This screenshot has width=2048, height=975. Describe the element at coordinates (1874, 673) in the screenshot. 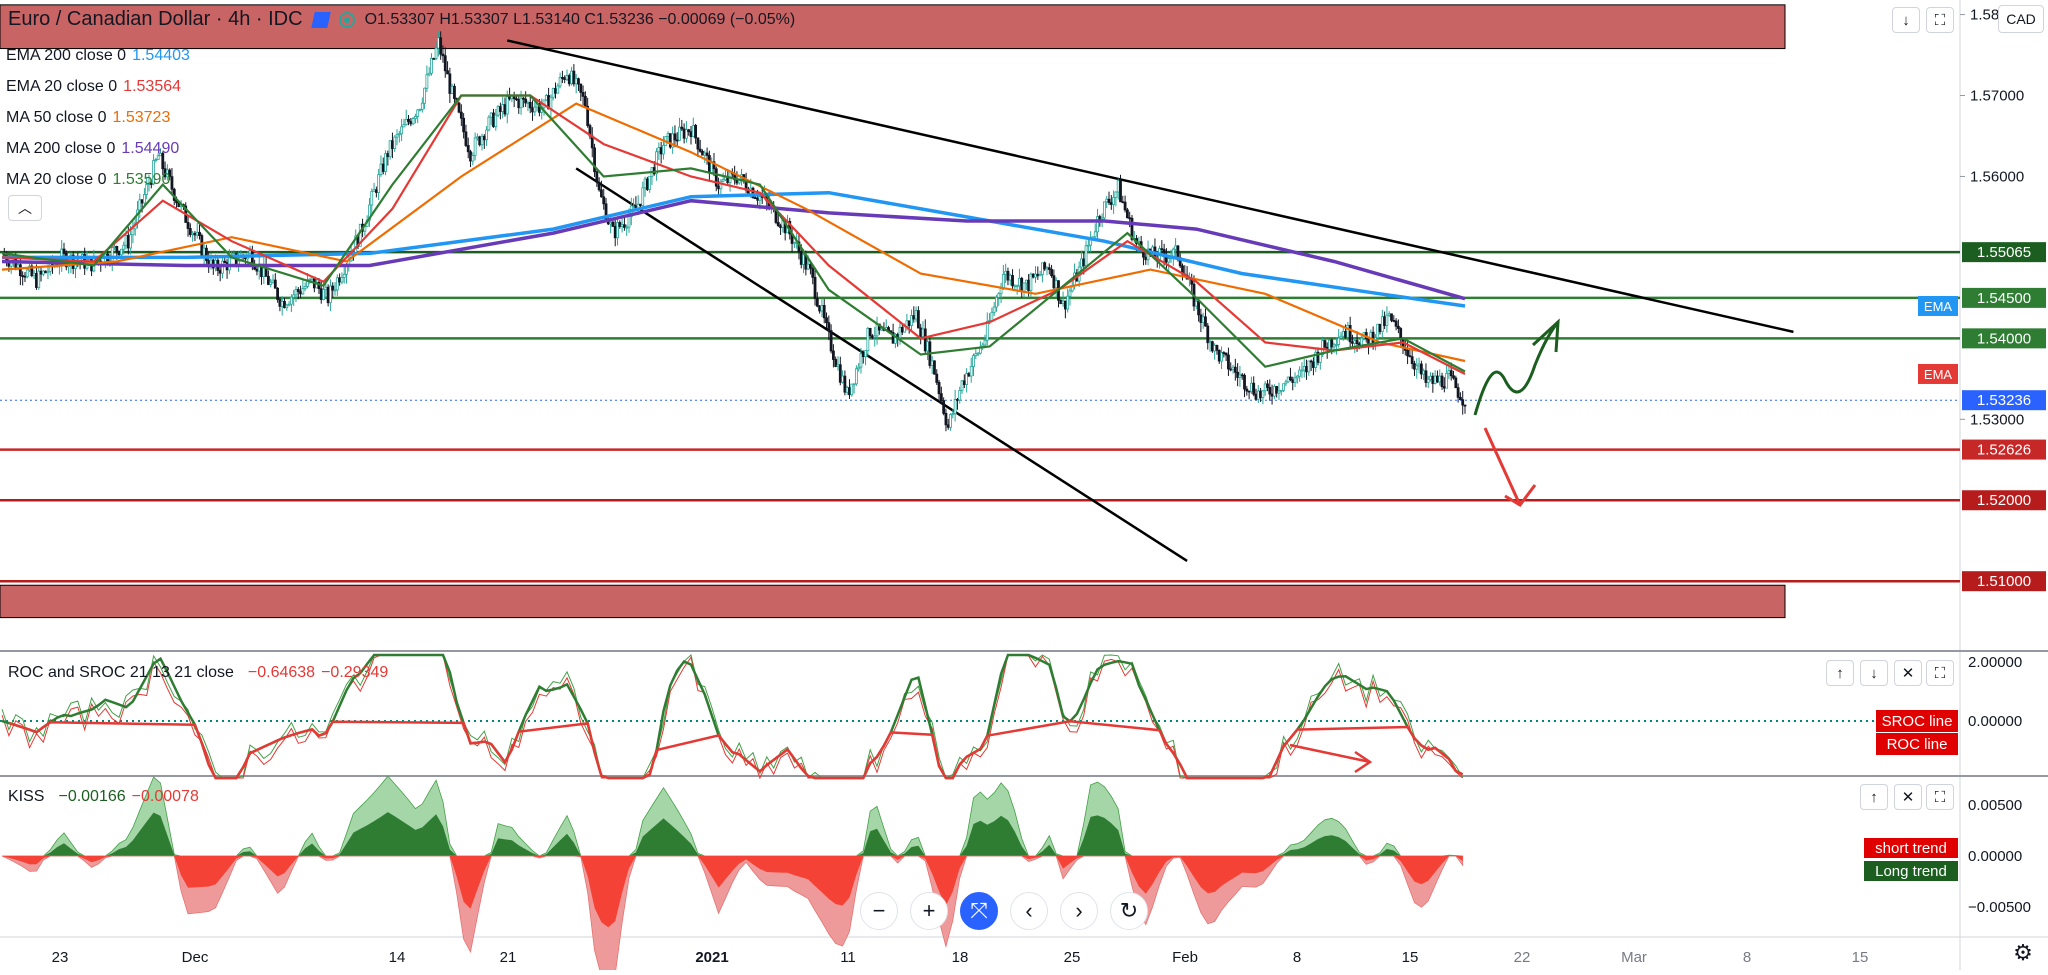

I see `move-down-icon: ↓` at that location.